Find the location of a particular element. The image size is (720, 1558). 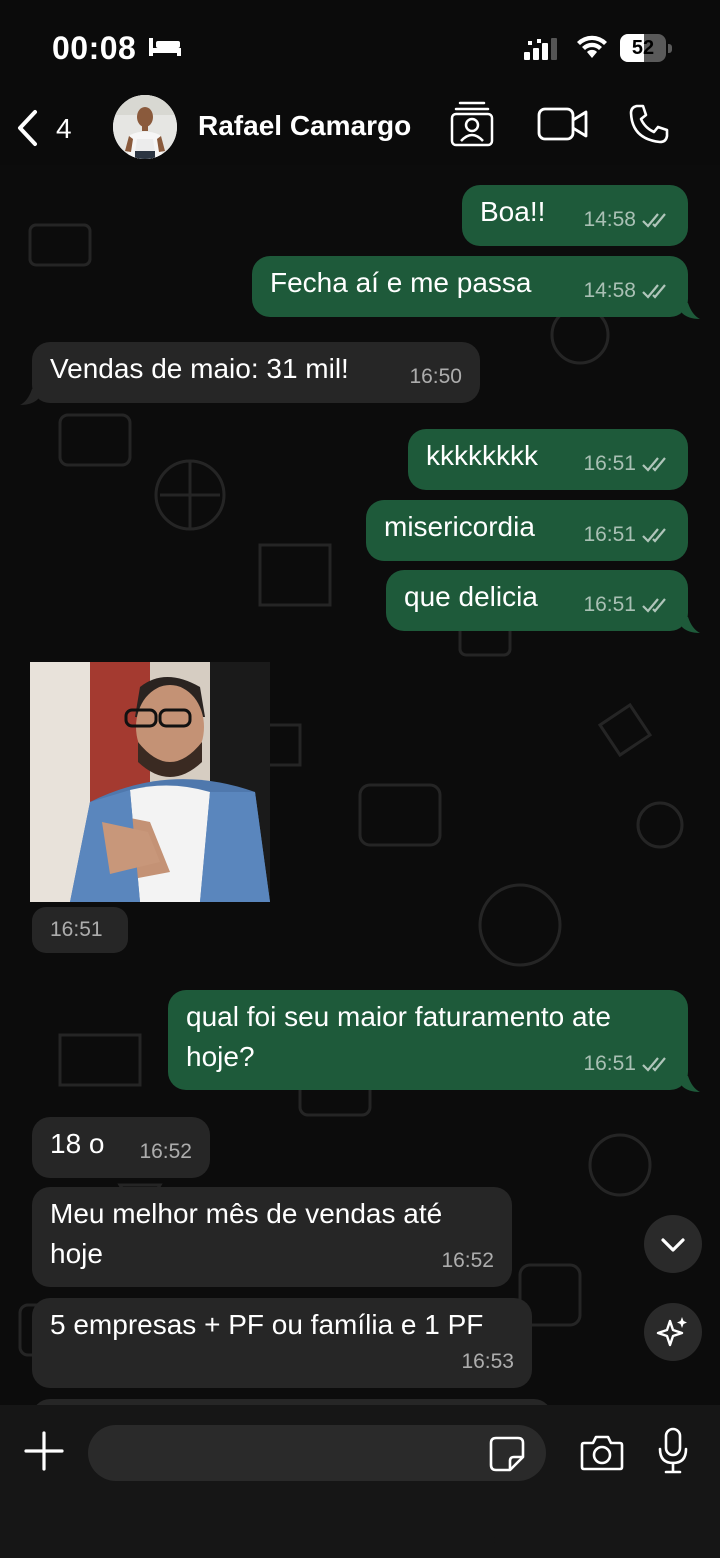

battery-icon: 52 is located at coordinates (646, 48).